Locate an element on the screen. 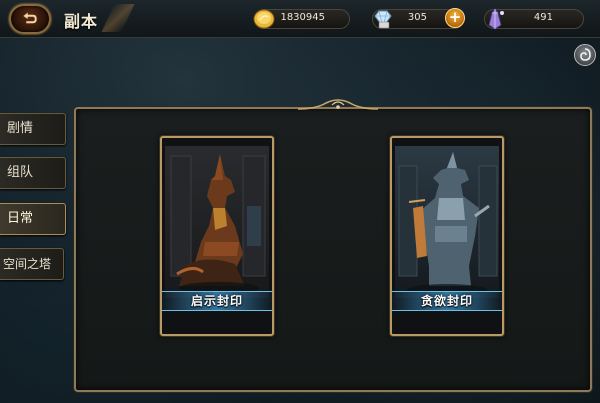  dungeon-card-revelation-seal: 启示封印 is located at coordinates (217, 236).